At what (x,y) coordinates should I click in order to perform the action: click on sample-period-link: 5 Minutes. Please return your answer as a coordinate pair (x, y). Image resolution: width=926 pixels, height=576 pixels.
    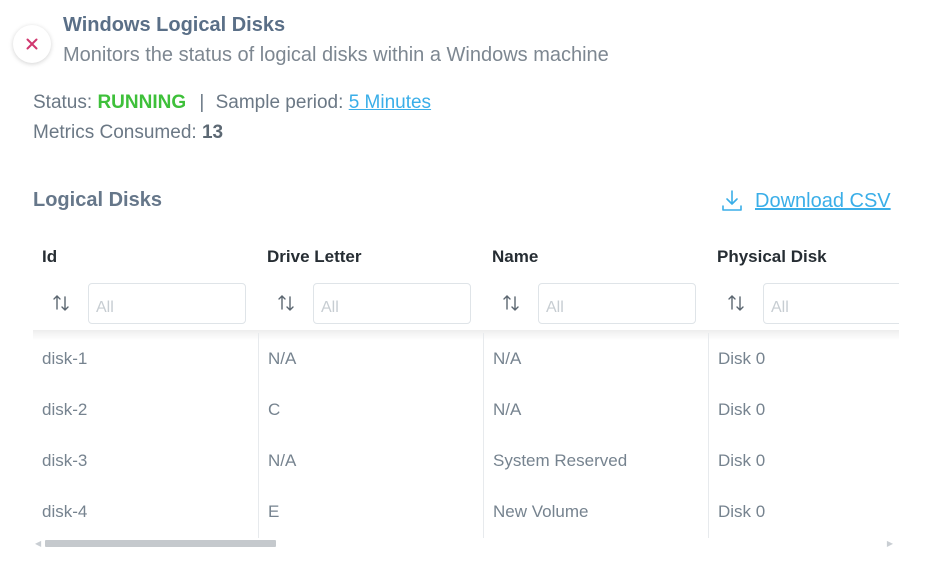
    Looking at the image, I should click on (390, 102).